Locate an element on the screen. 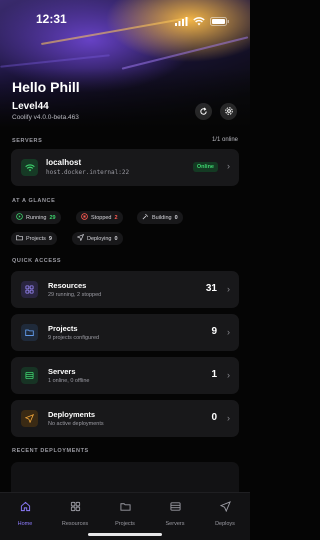  tab-label: Home is located at coordinates (25, 524).